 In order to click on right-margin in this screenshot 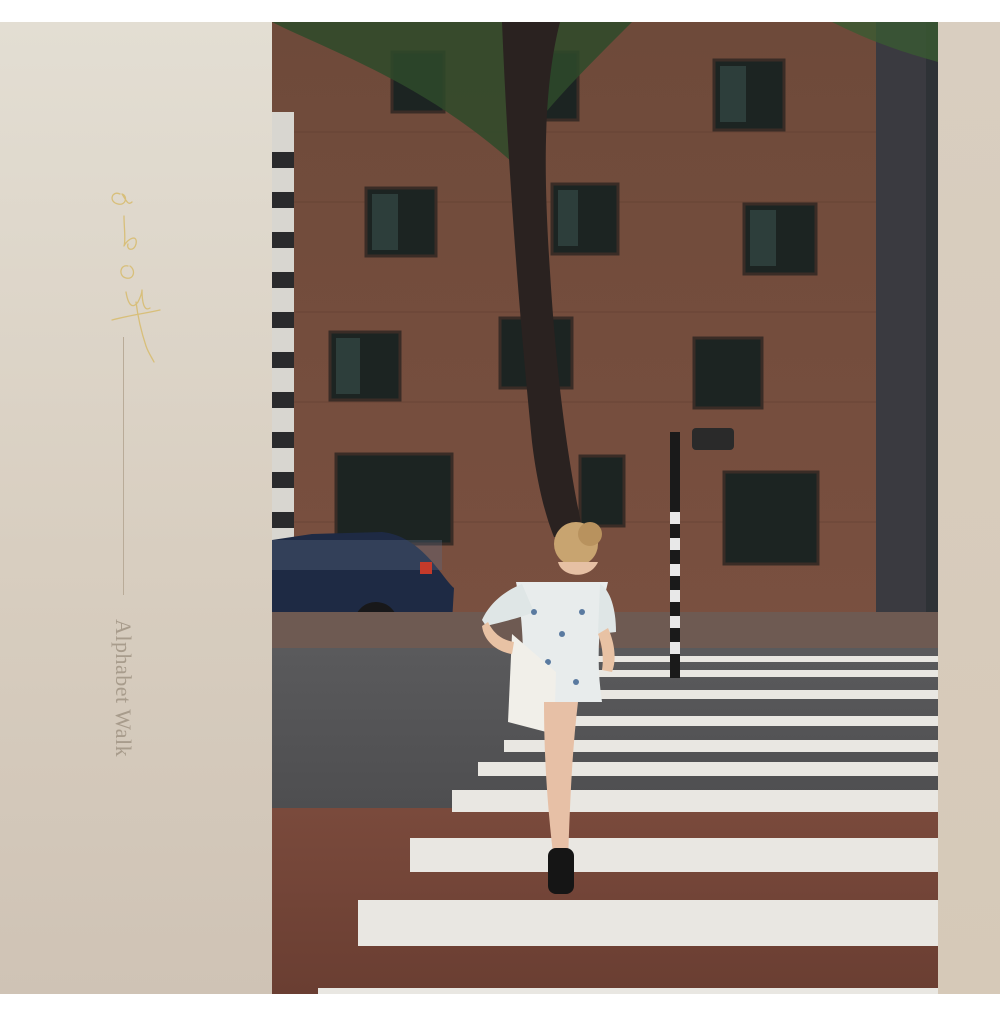, I will do `click(969, 508)`.